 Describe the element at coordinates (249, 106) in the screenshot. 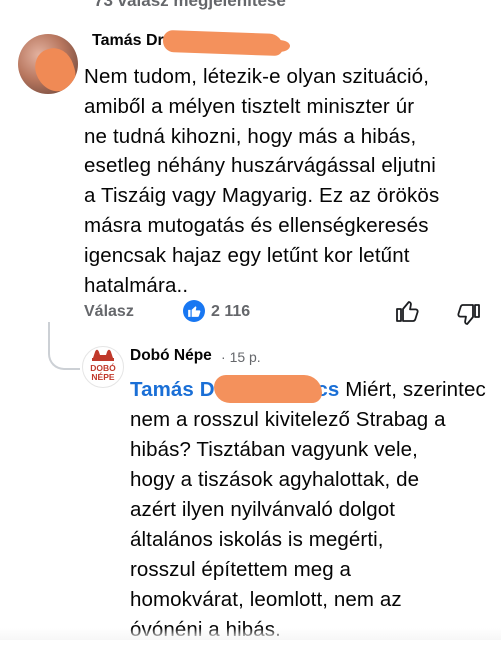

I see `comment-line: amiből a mélyen tisztelt miniszter úr` at that location.